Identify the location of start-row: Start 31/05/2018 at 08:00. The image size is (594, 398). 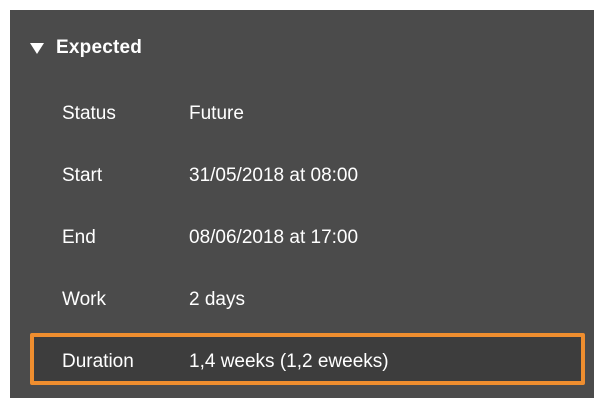
(302, 176).